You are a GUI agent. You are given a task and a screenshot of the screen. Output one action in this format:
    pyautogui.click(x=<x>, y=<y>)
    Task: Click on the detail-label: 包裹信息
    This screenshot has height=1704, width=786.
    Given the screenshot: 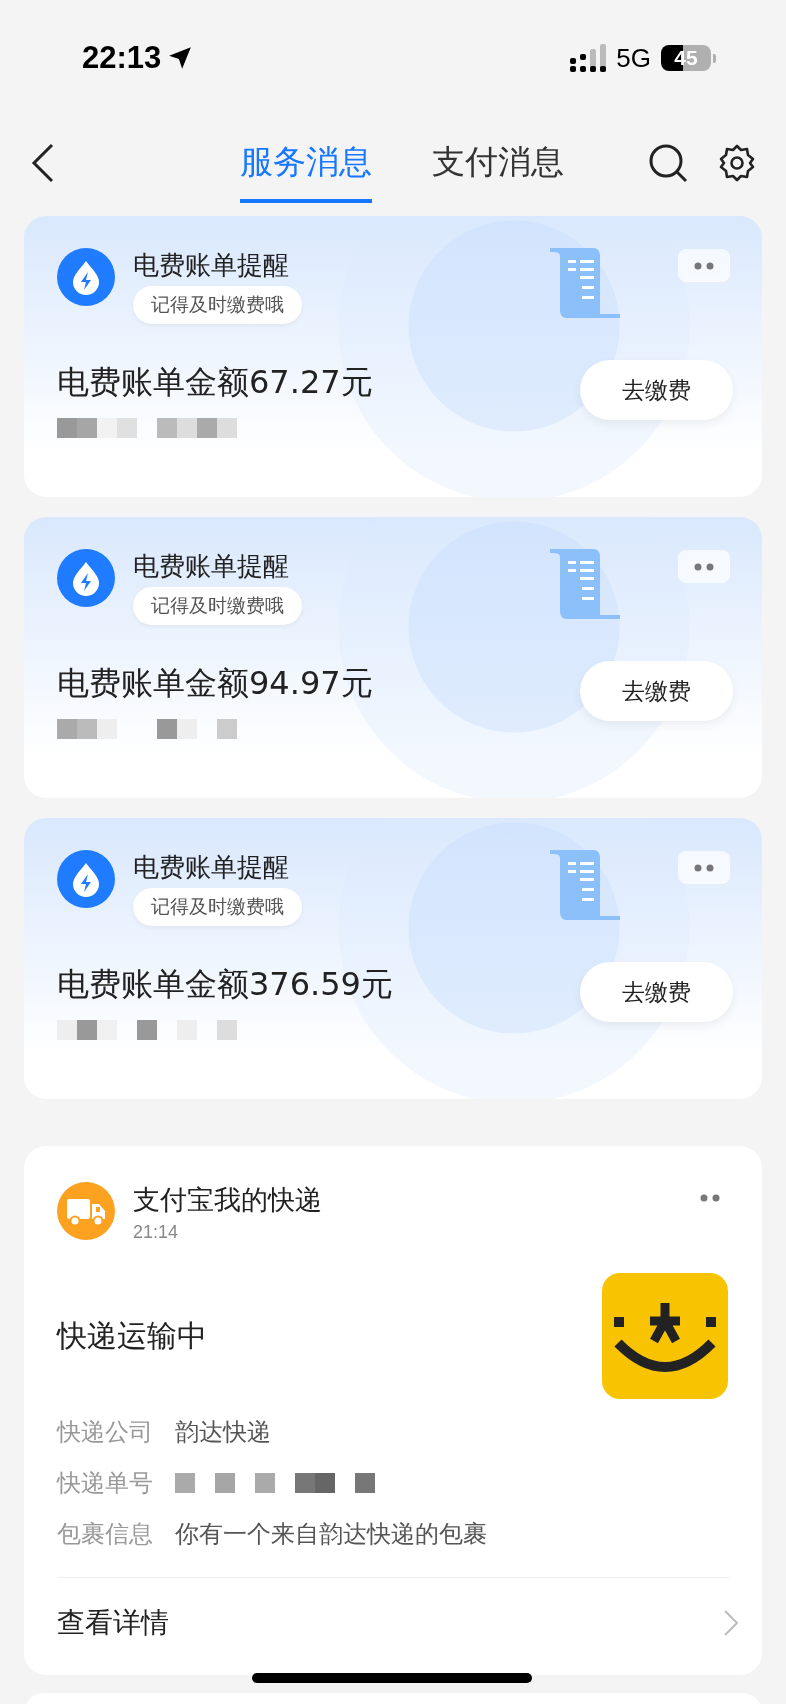 What is the action you would take?
    pyautogui.click(x=105, y=1534)
    